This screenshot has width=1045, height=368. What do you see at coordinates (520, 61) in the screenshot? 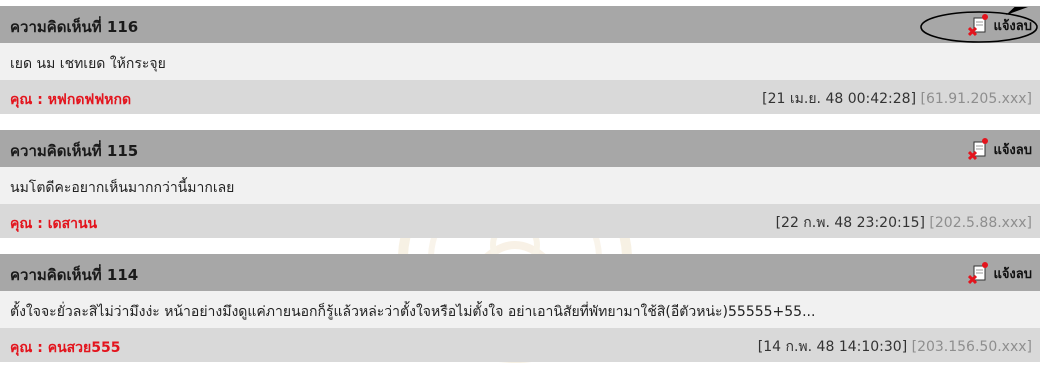
I see `comment-body: เยด นม เชทเยด ให้กระจุย` at bounding box center [520, 61].